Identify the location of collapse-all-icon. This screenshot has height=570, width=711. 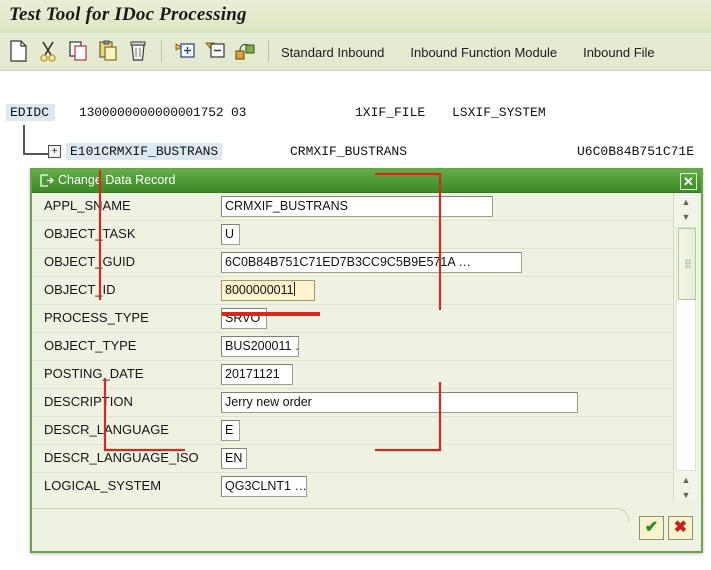
(215, 51).